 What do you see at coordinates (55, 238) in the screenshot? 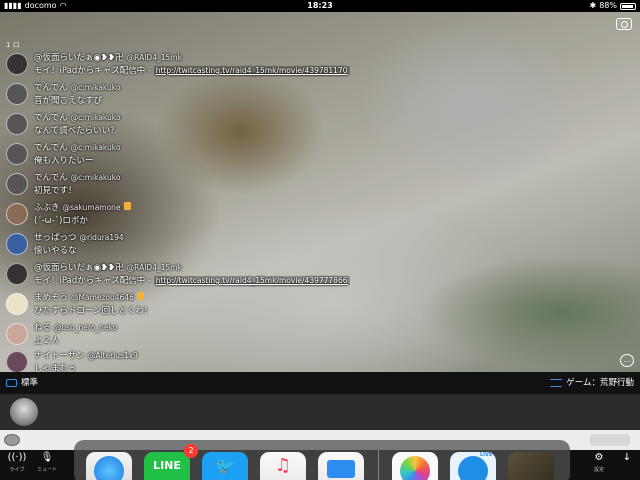
I see `comment-user-name: せっぱっつ` at bounding box center [55, 238].